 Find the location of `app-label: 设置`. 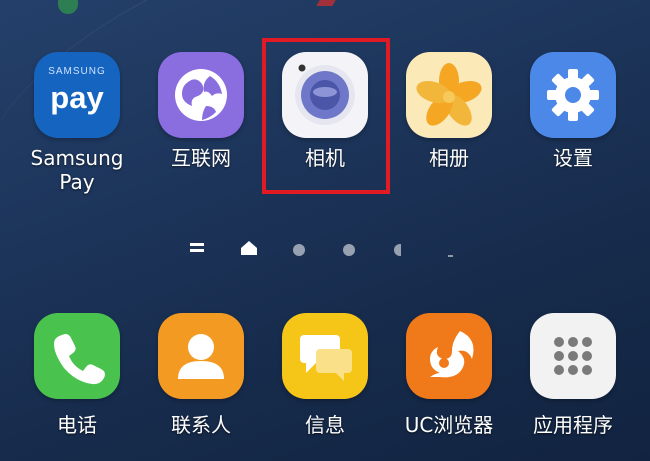

app-label: 设置 is located at coordinates (573, 158).